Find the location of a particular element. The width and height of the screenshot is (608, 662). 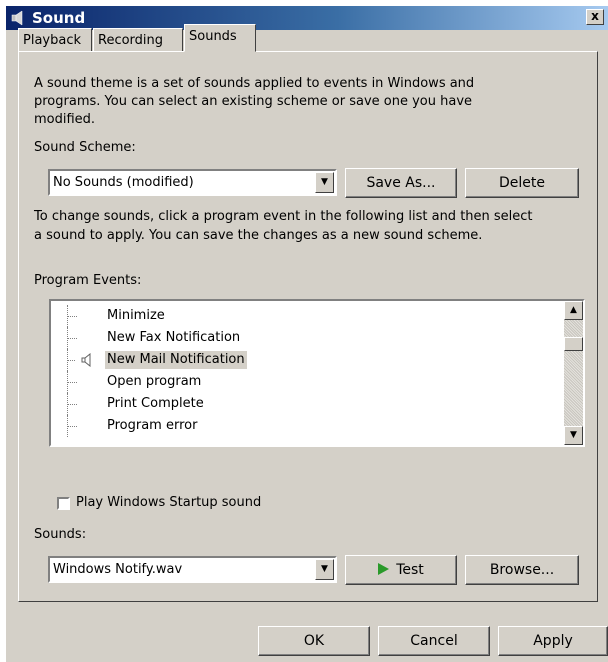

window-title: Sound is located at coordinates (59, 18).